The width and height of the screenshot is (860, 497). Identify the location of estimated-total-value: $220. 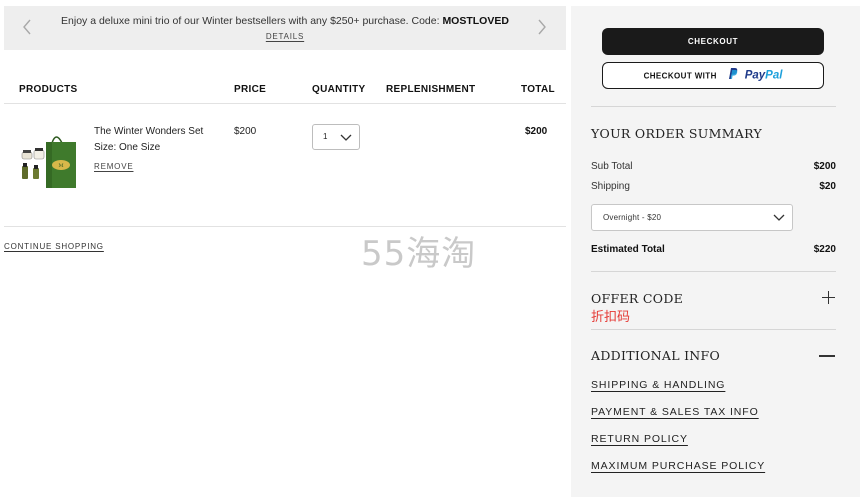
(824, 249).